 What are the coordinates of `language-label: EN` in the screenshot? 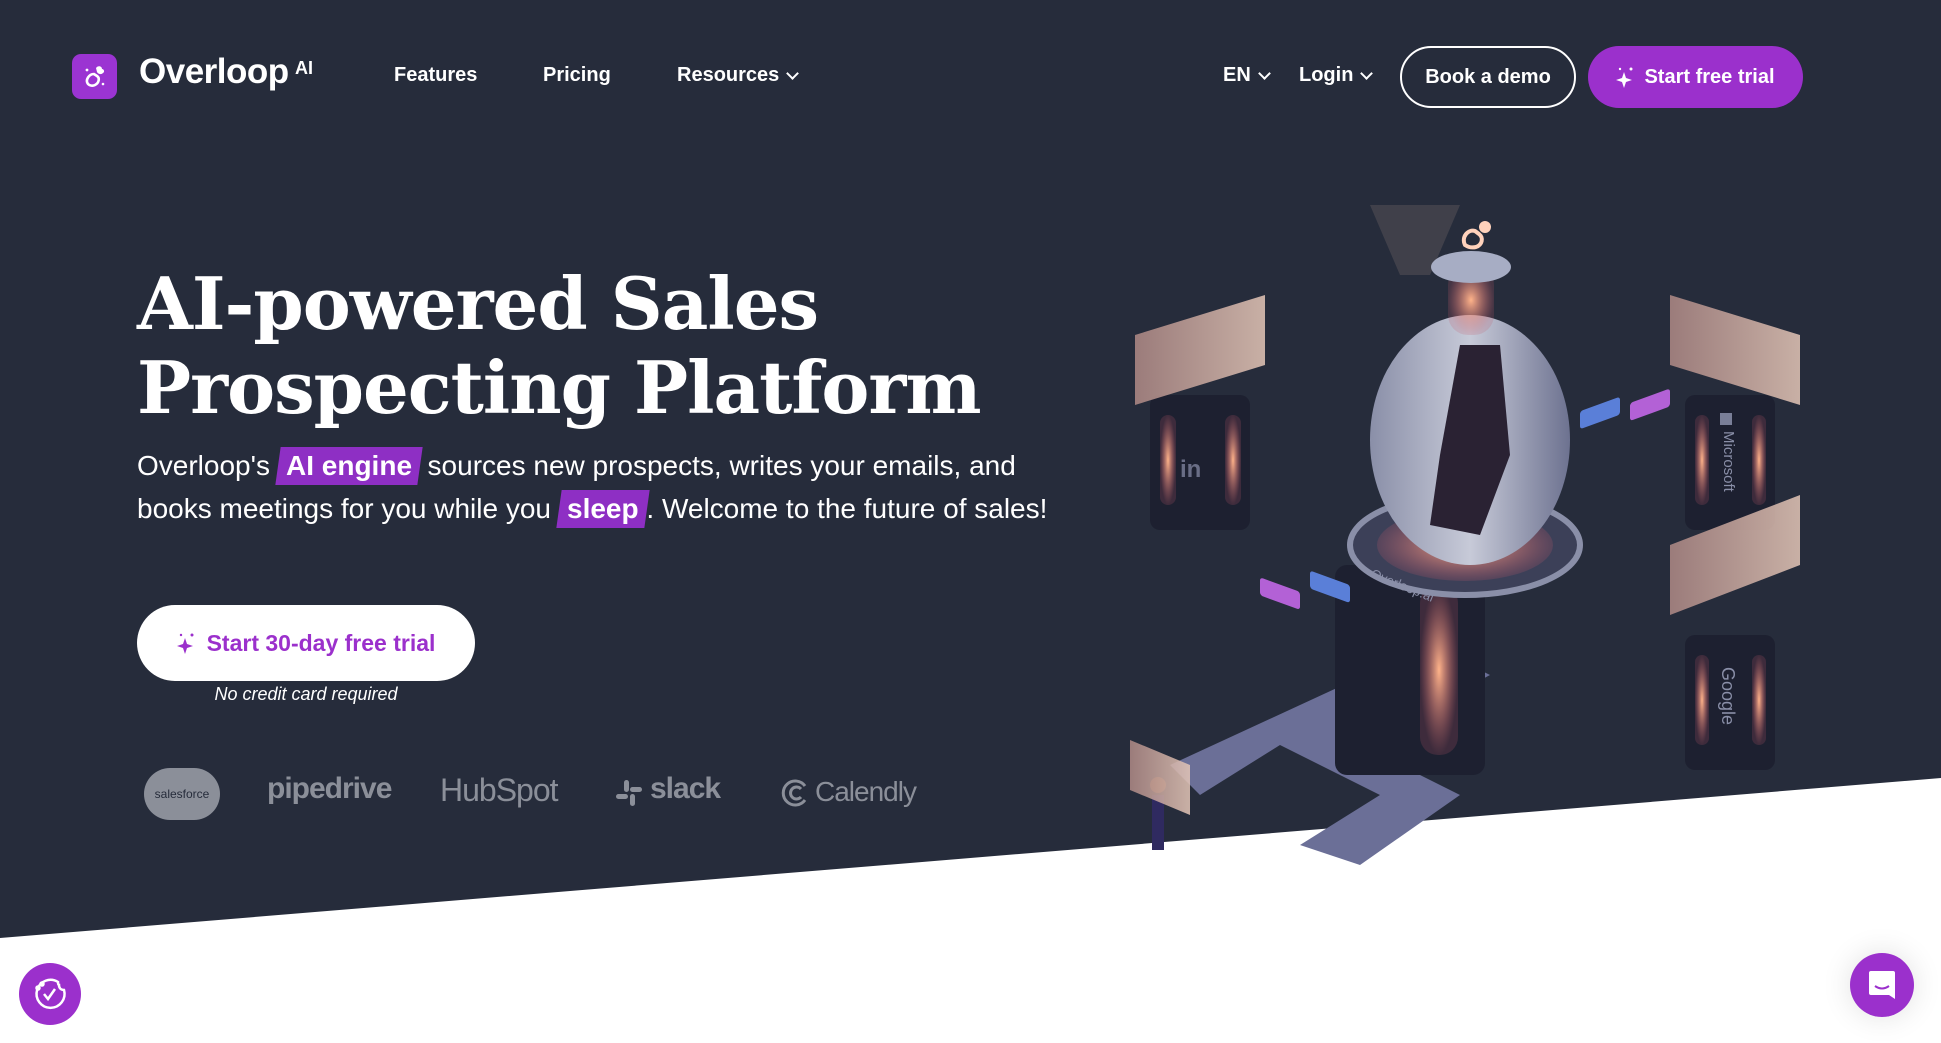 It's located at (1237, 75).